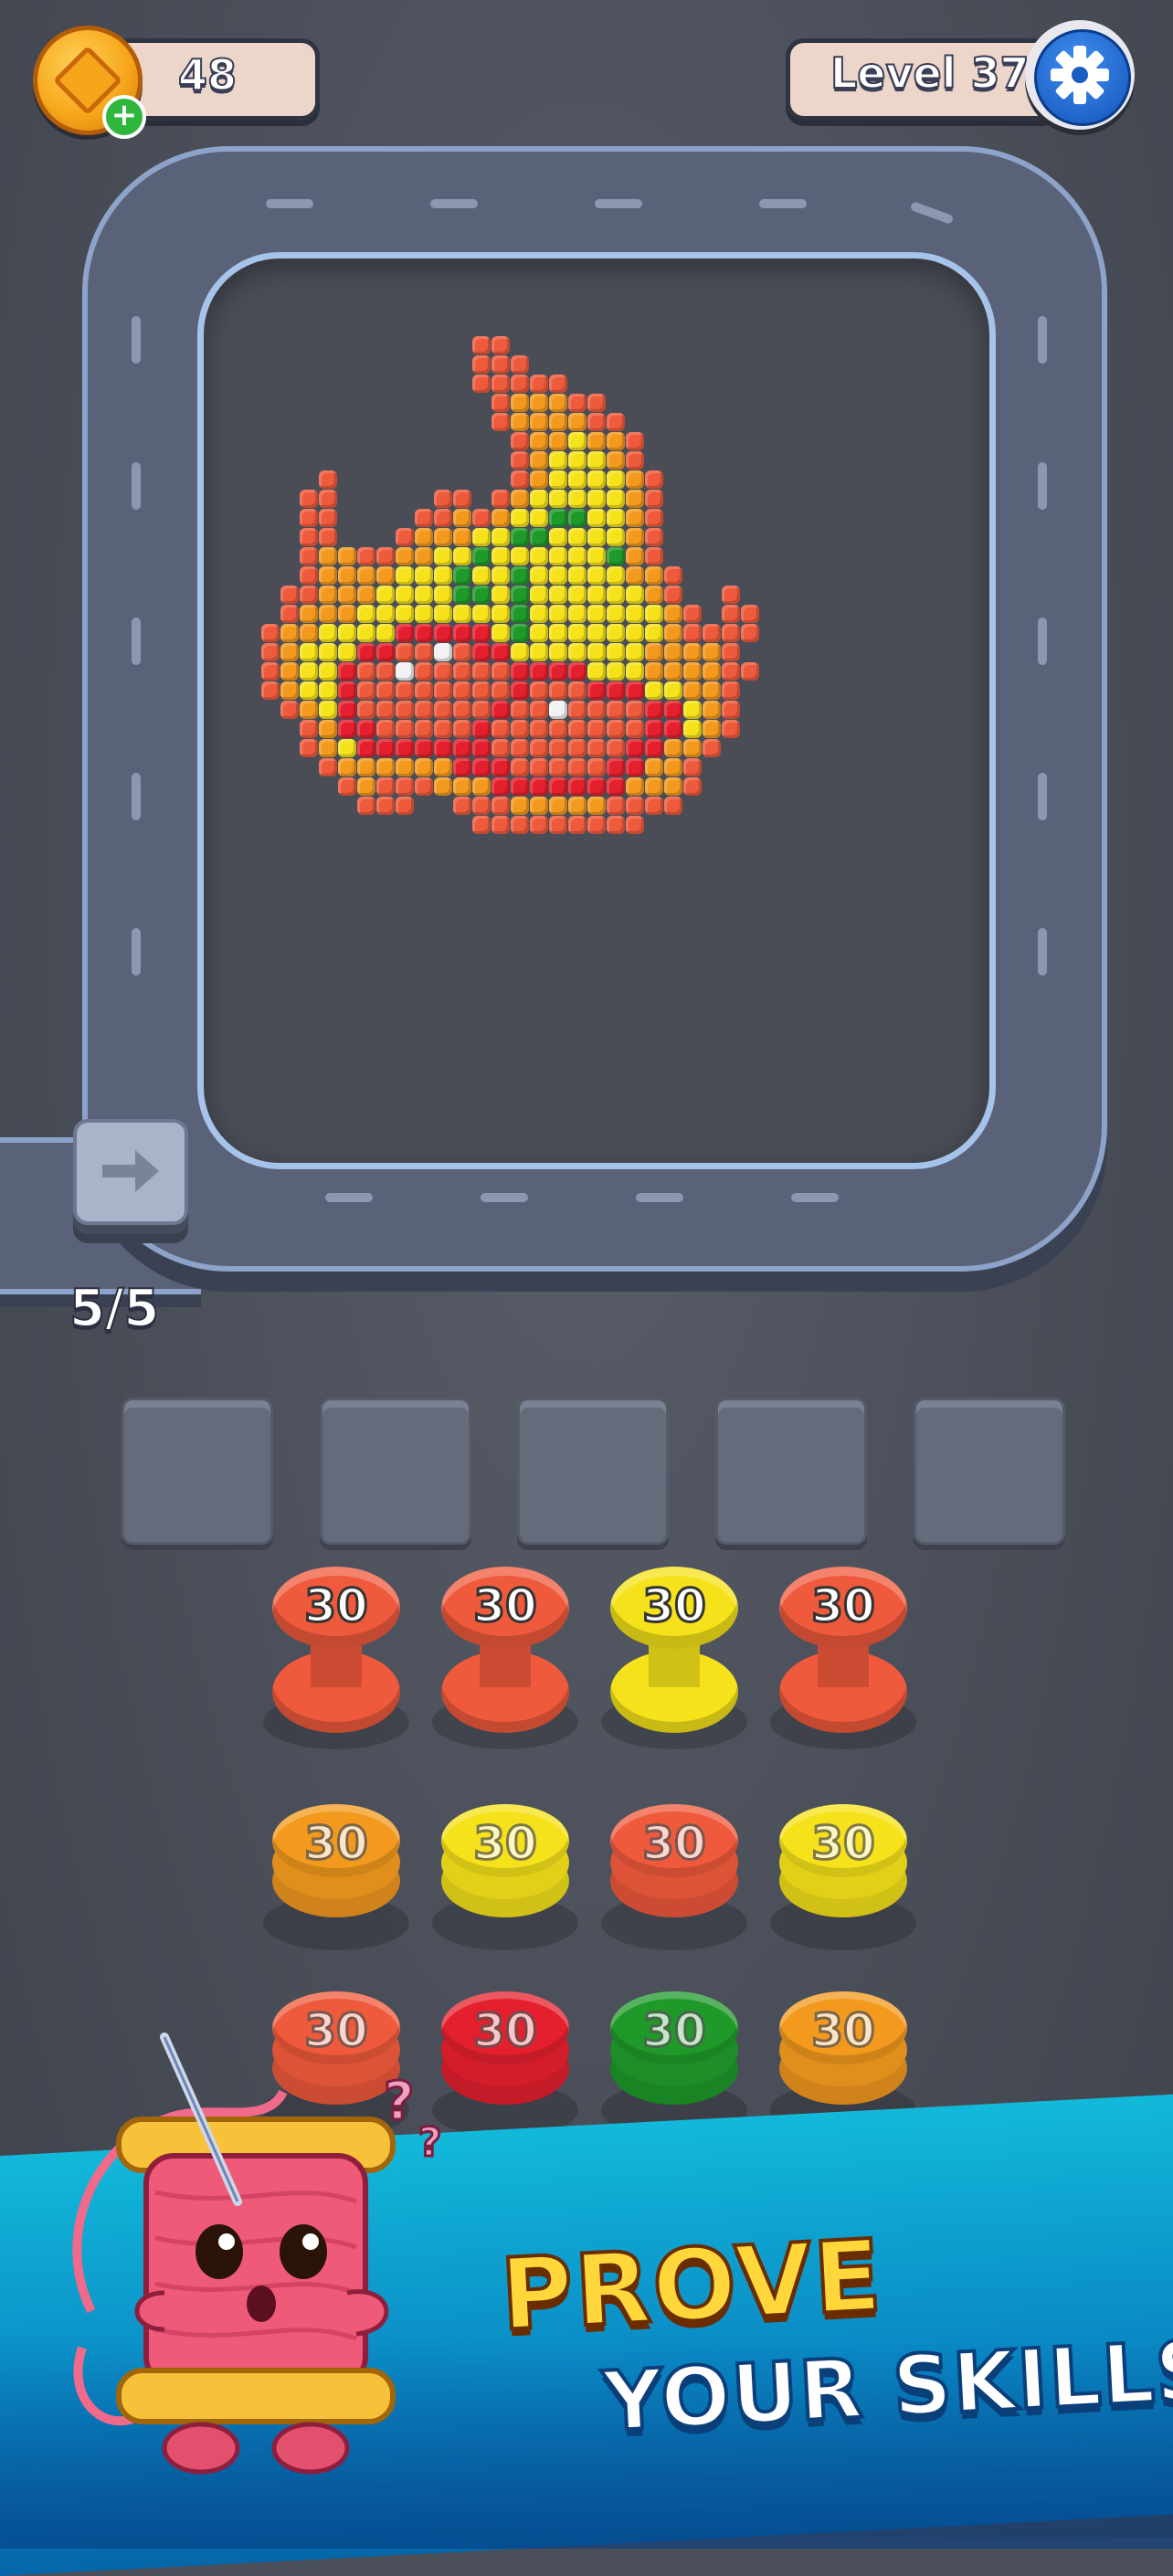  I want to click on thread-launcher, so click(130, 1172).